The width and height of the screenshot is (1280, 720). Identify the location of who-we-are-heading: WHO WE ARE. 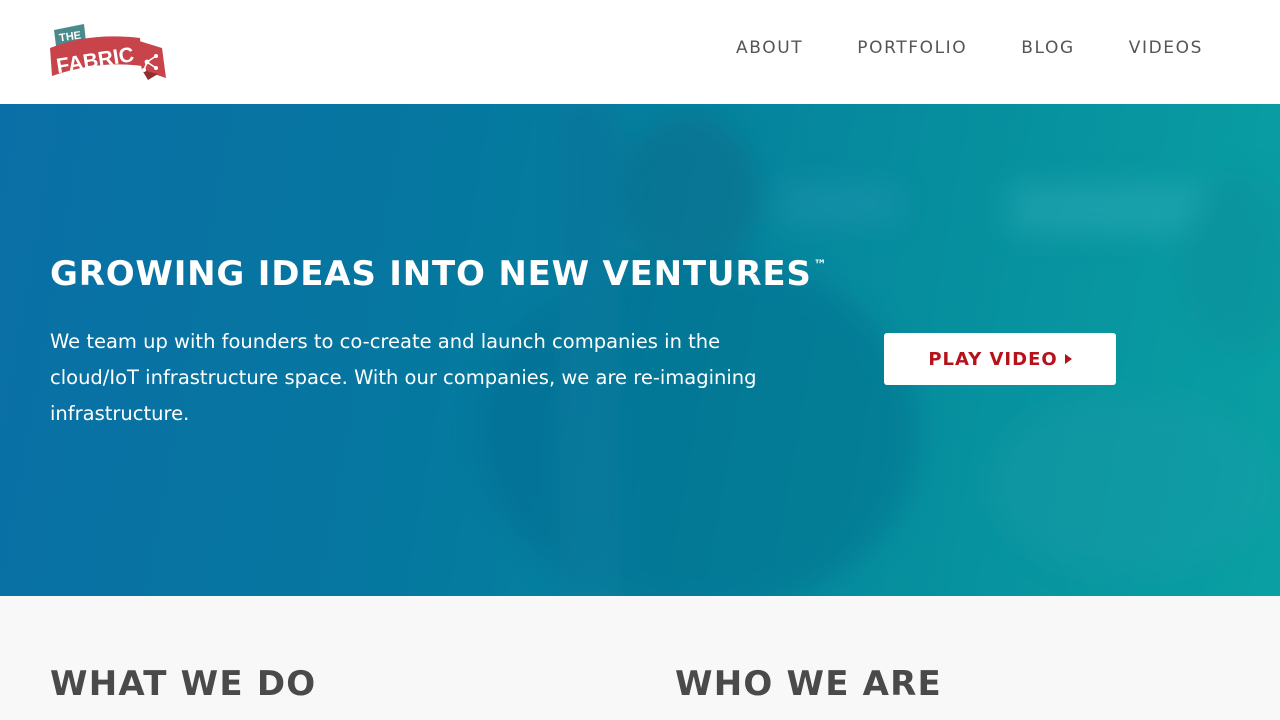
(808, 684).